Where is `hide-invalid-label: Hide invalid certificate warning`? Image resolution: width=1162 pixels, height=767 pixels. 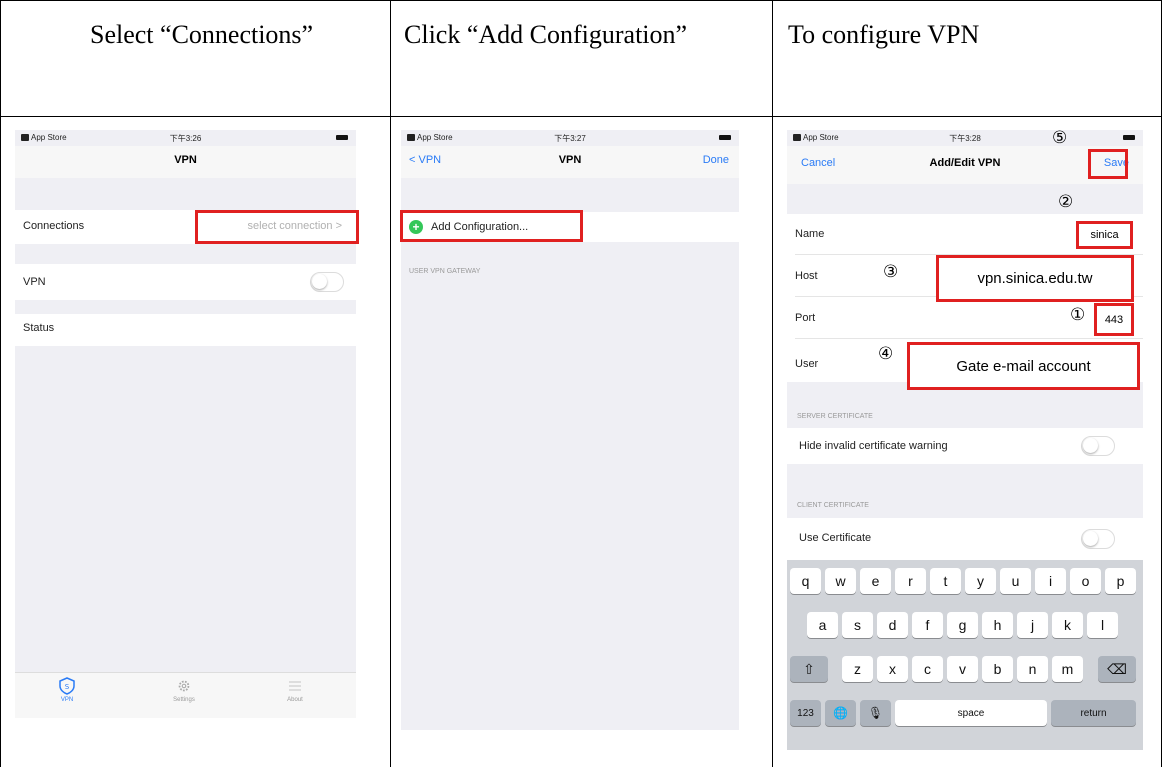
hide-invalid-label: Hide invalid certificate warning is located at coordinates (873, 446).